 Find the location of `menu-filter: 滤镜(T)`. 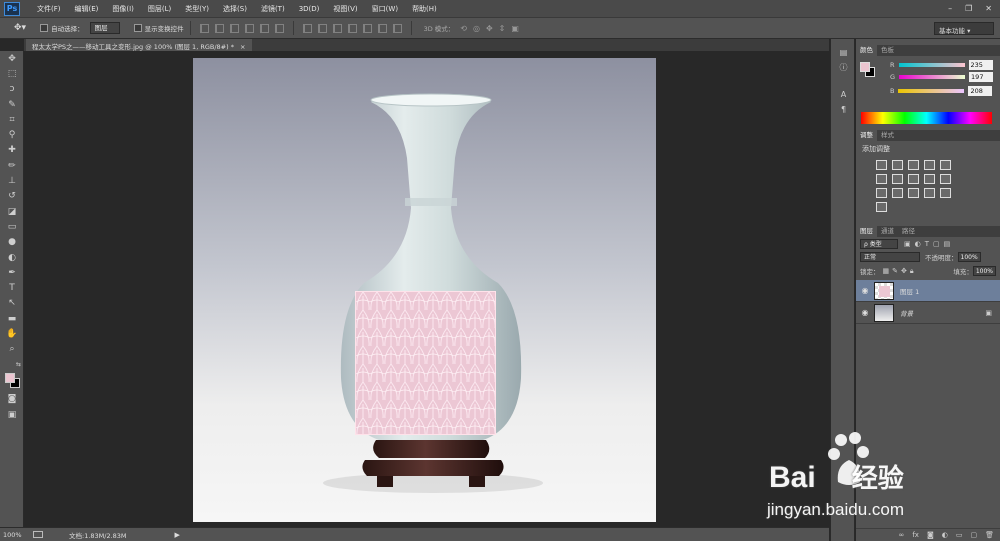

menu-filter: 滤镜(T) is located at coordinates (273, 9).